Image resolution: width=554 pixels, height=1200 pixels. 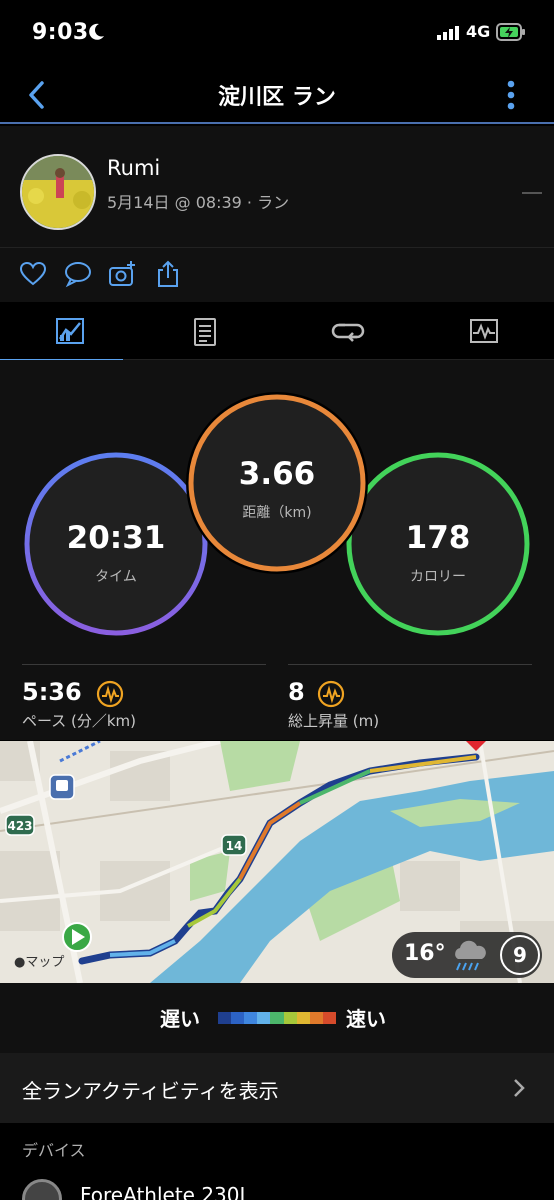 I want to click on network-type: 4G, so click(x=478, y=31).